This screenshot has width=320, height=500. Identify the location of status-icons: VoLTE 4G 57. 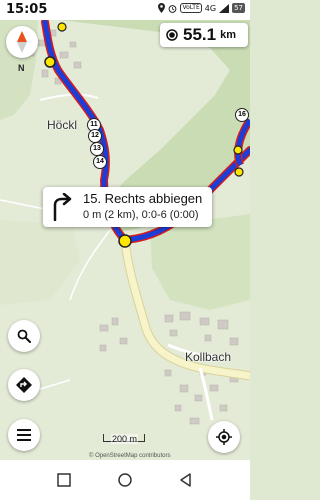
(201, 8).